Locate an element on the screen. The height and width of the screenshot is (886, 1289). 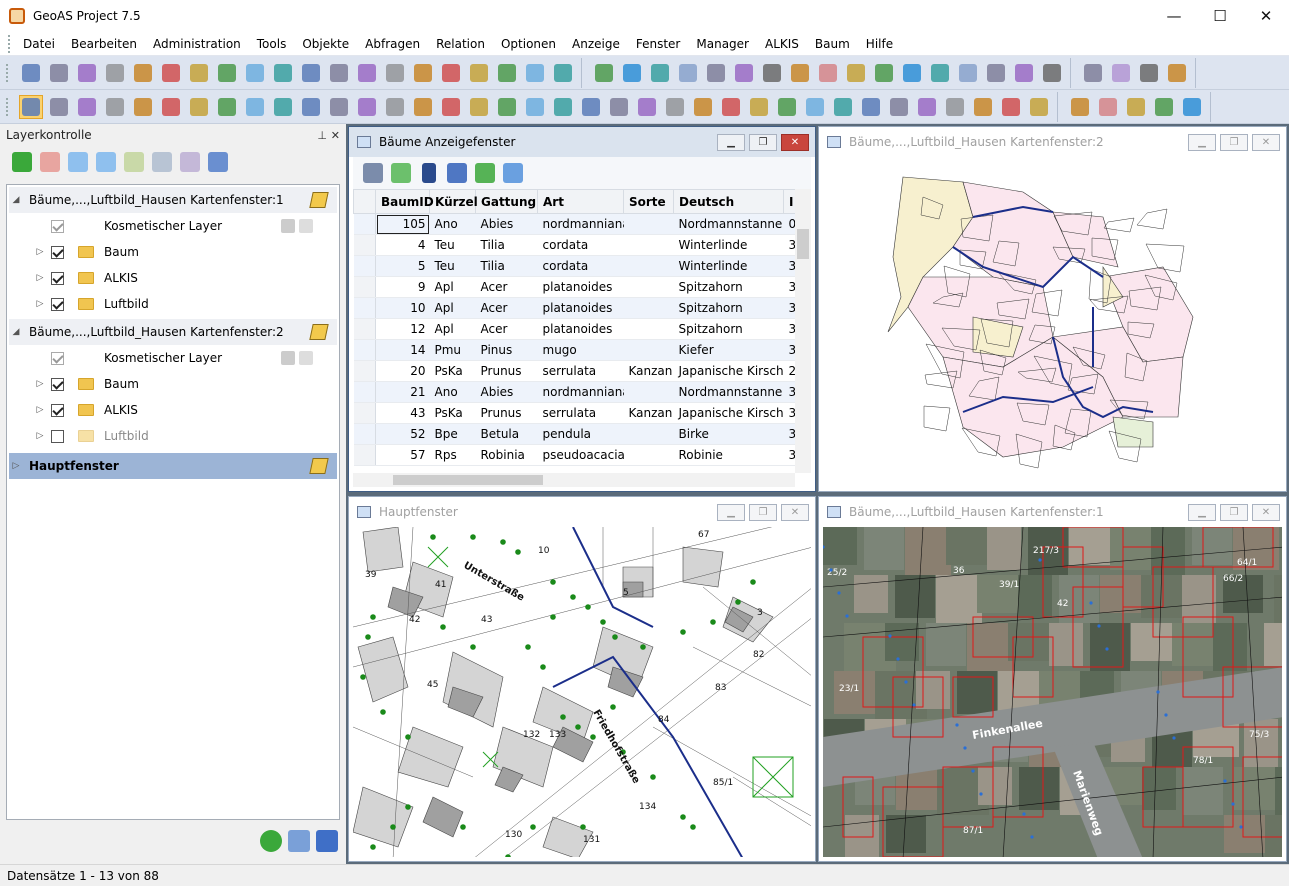
tag-icon is located at coordinates (479, 107).